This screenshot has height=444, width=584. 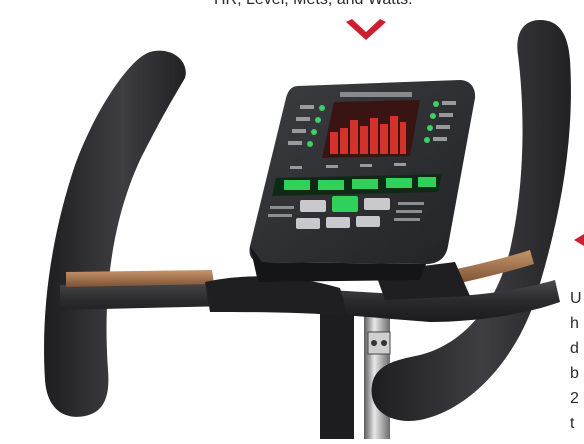 I want to click on right-caption-line: d, so click(x=574, y=348).